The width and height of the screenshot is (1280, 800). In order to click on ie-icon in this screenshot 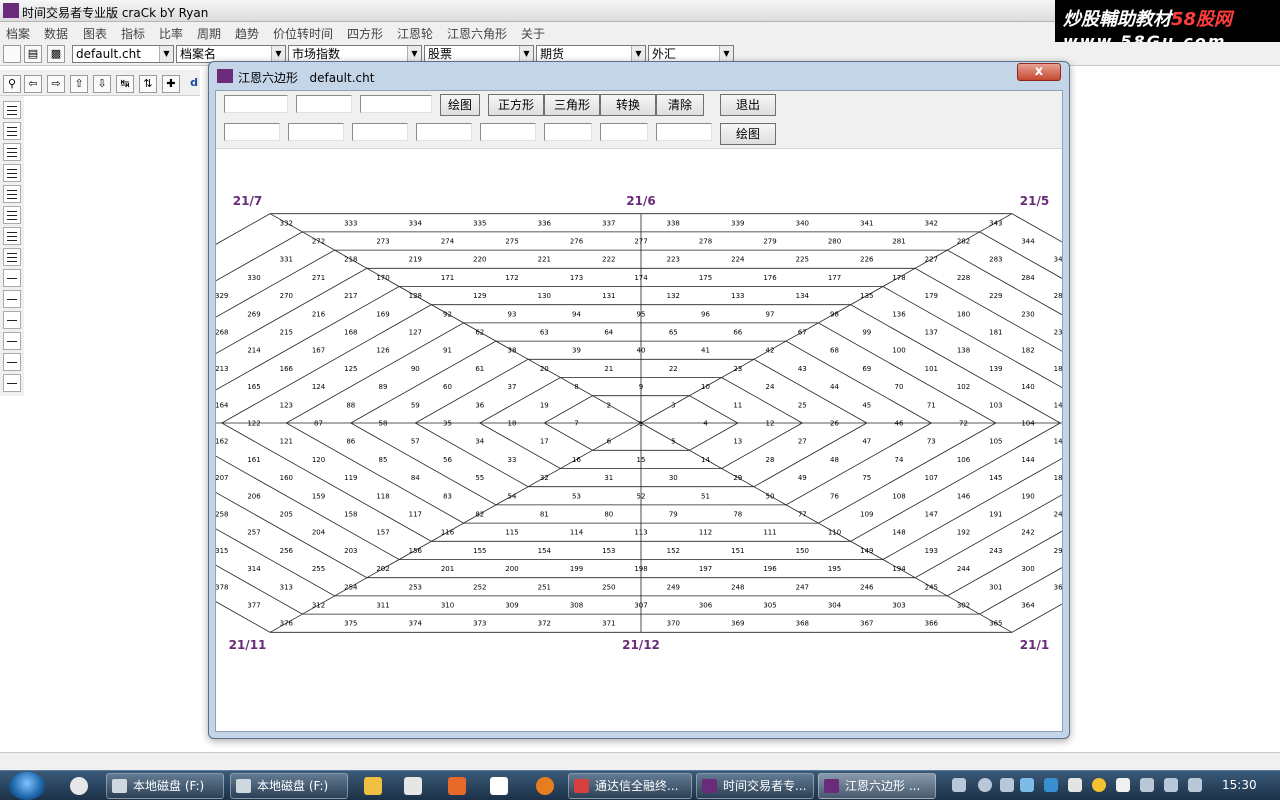, I will do `click(79, 786)`.